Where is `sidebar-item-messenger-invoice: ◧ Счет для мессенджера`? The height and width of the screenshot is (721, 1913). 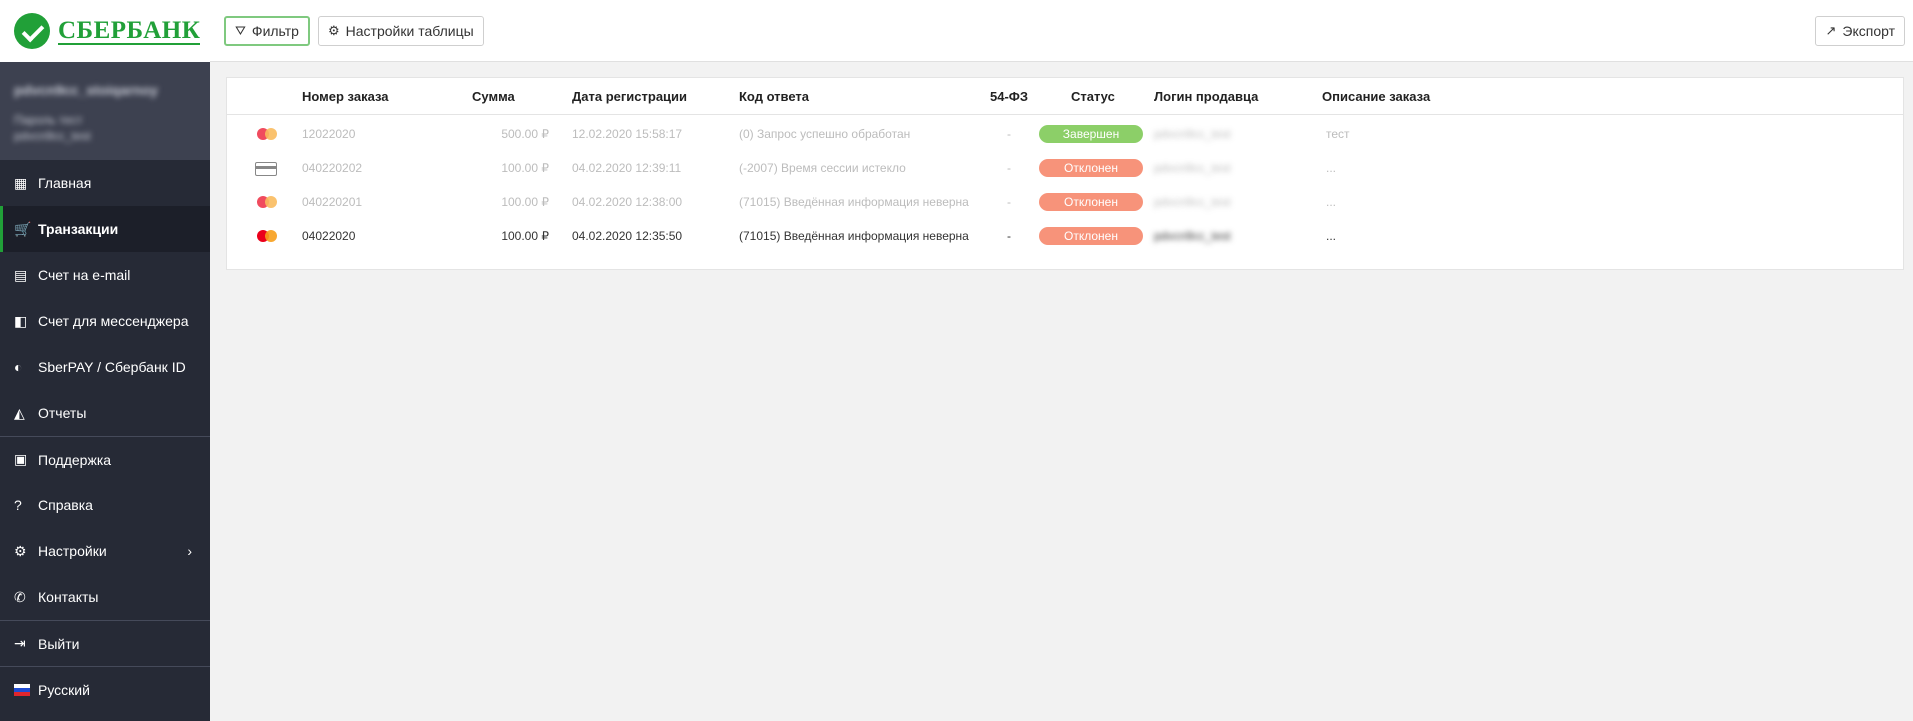
sidebar-item-messenger-invoice: ◧ Счет для мессенджера is located at coordinates (105, 321).